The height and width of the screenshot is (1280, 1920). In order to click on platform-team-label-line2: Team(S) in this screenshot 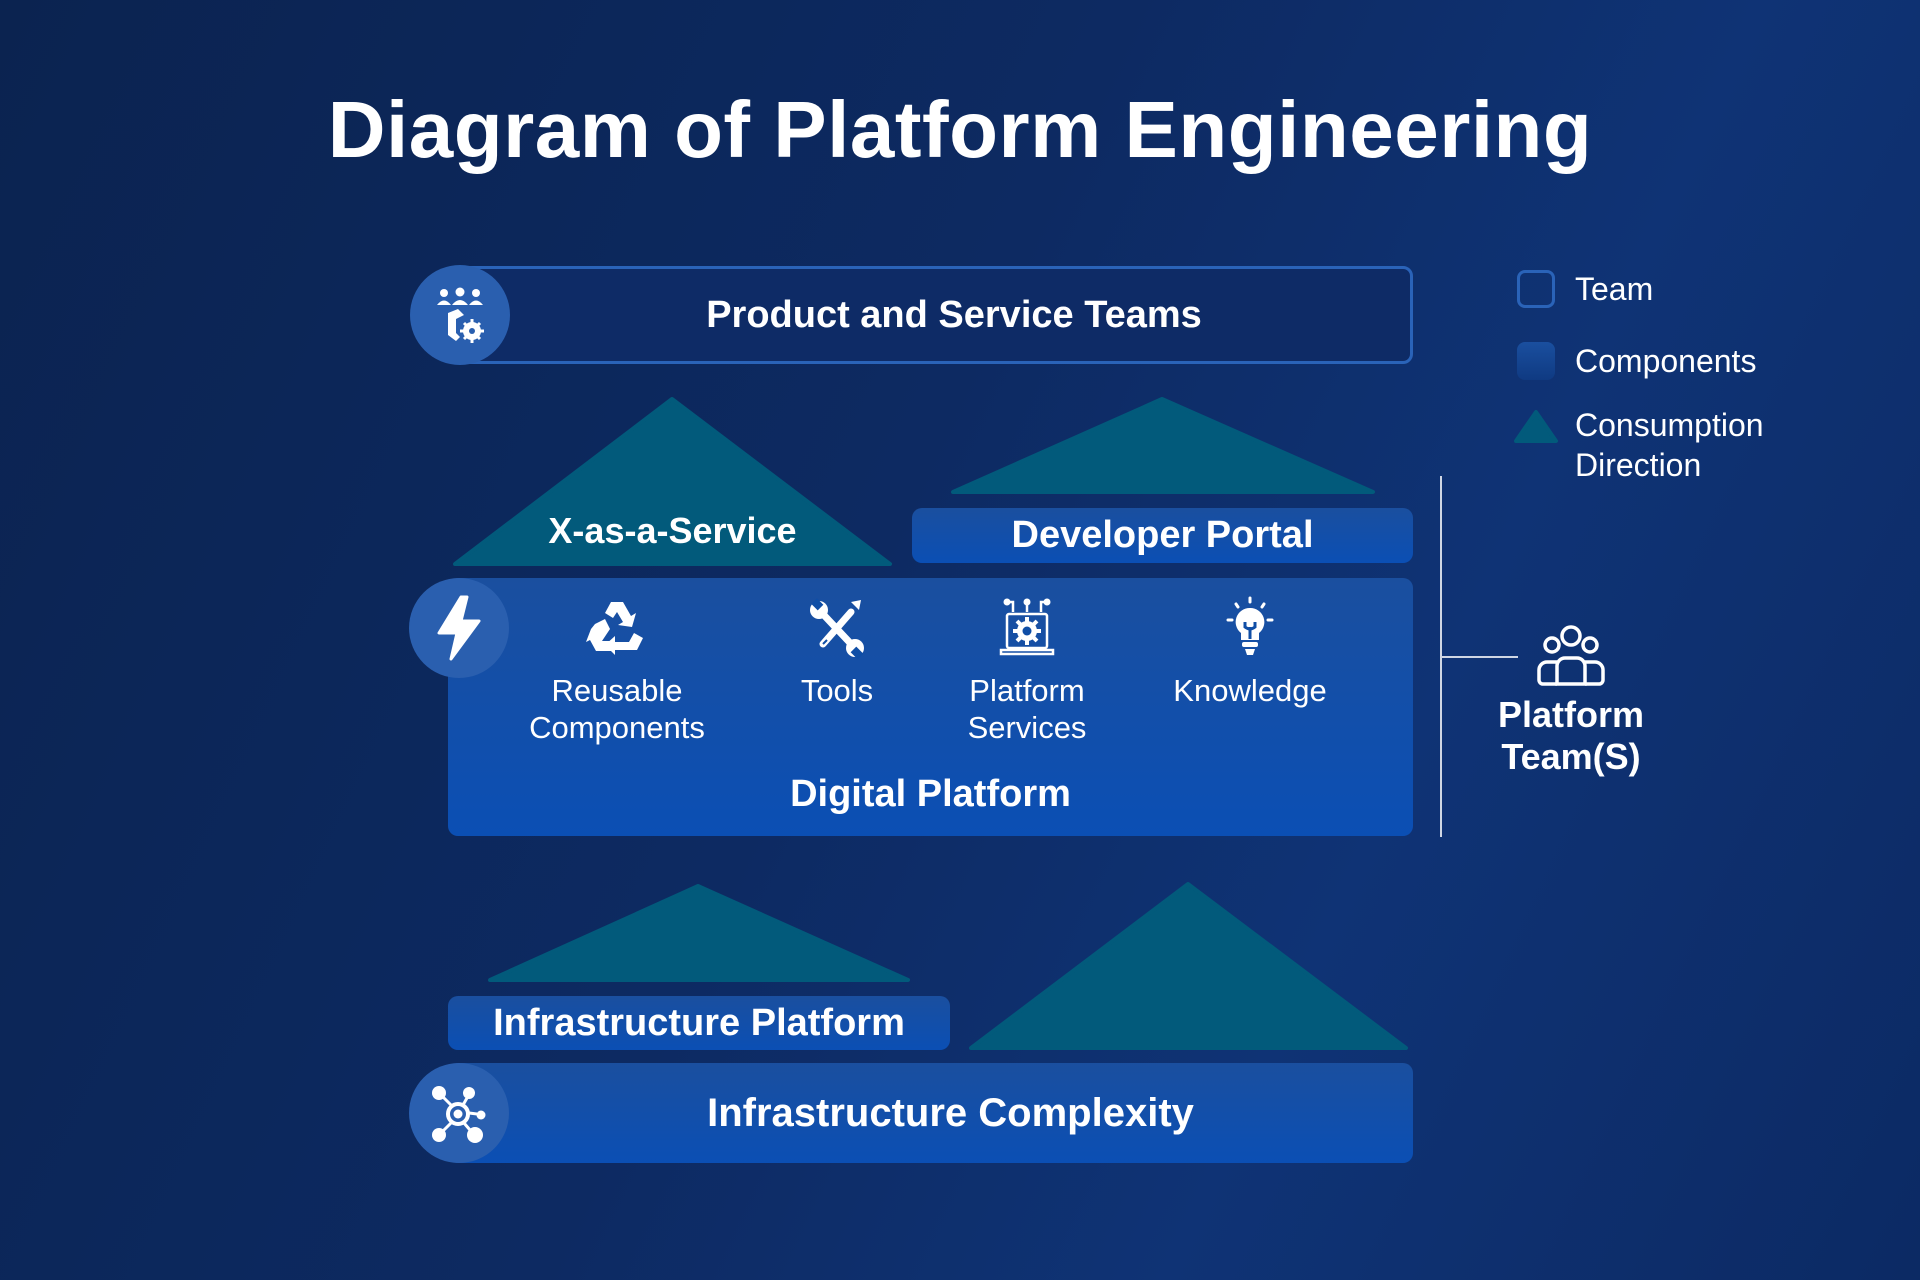, I will do `click(1571, 756)`.